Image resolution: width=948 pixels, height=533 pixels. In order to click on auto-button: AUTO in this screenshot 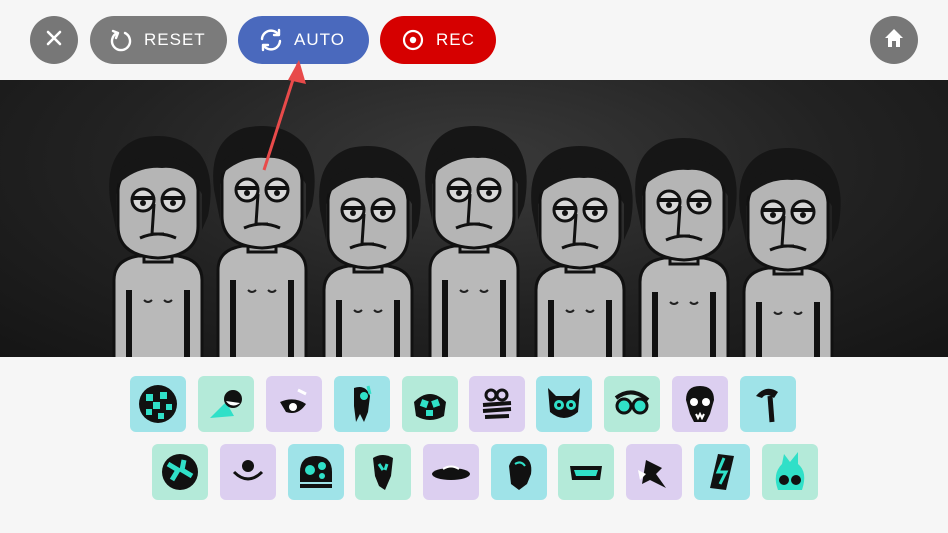, I will do `click(303, 40)`.